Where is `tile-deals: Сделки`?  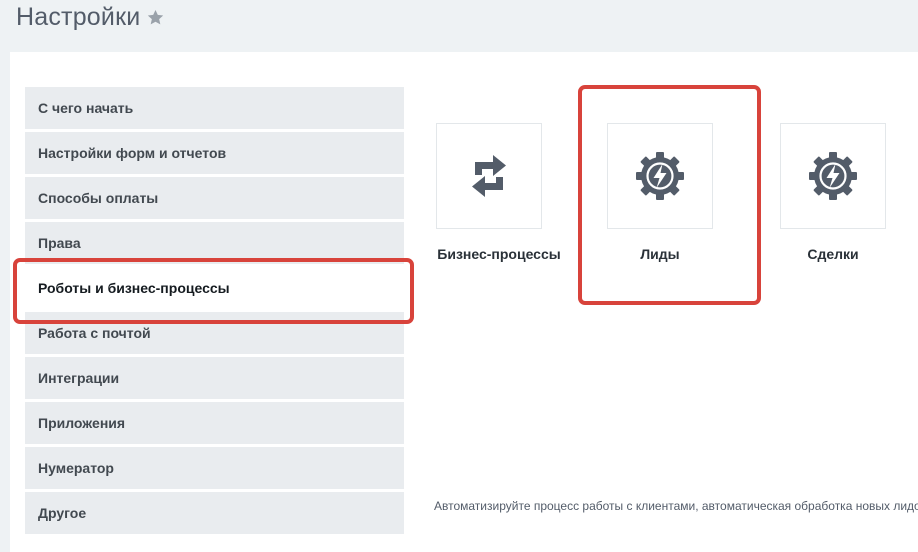 tile-deals: Сделки is located at coordinates (833, 198).